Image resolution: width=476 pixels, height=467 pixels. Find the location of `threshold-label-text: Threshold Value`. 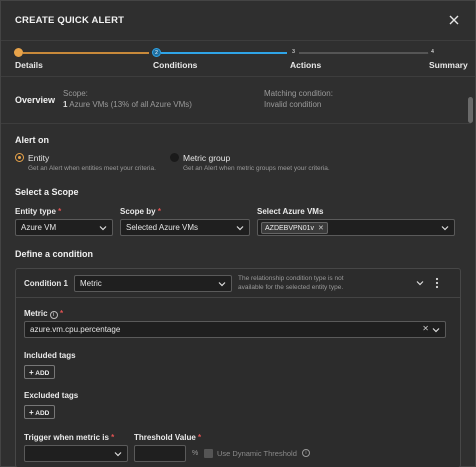

threshold-label-text: Threshold Value is located at coordinates (165, 437).